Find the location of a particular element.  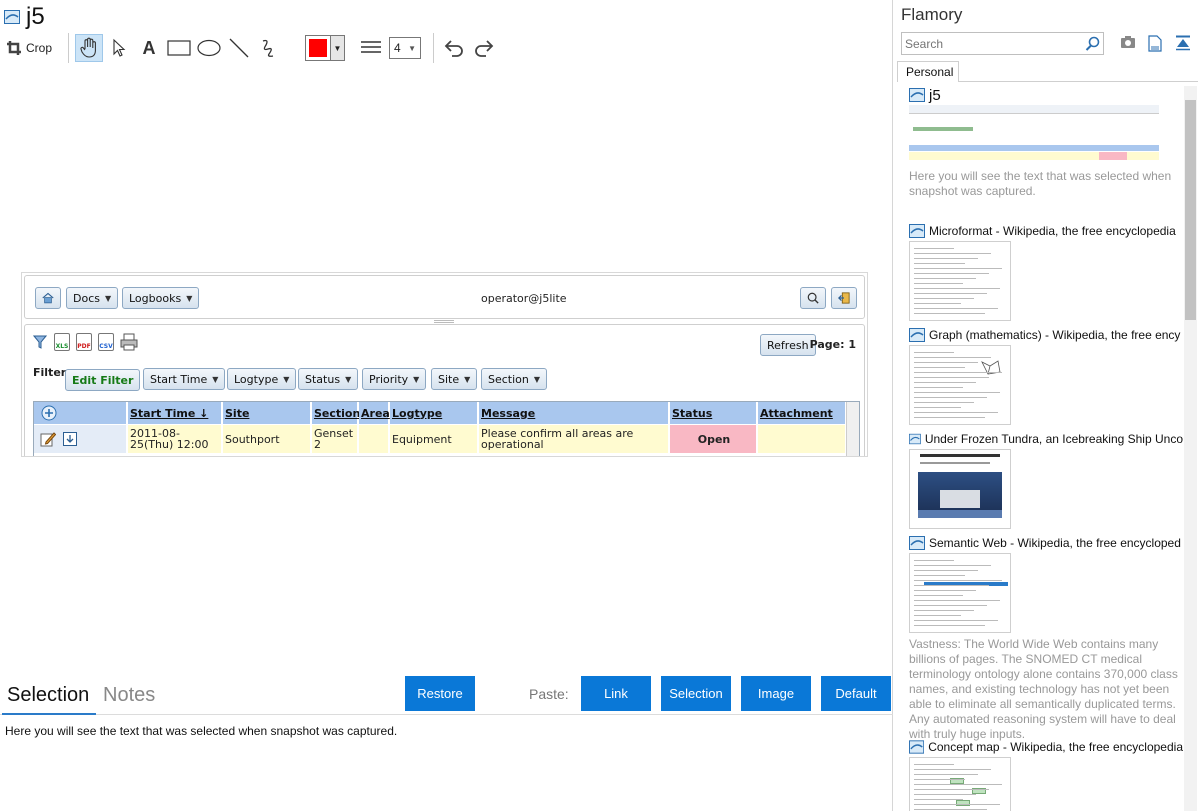

rectangle-icon is located at coordinates (179, 48).